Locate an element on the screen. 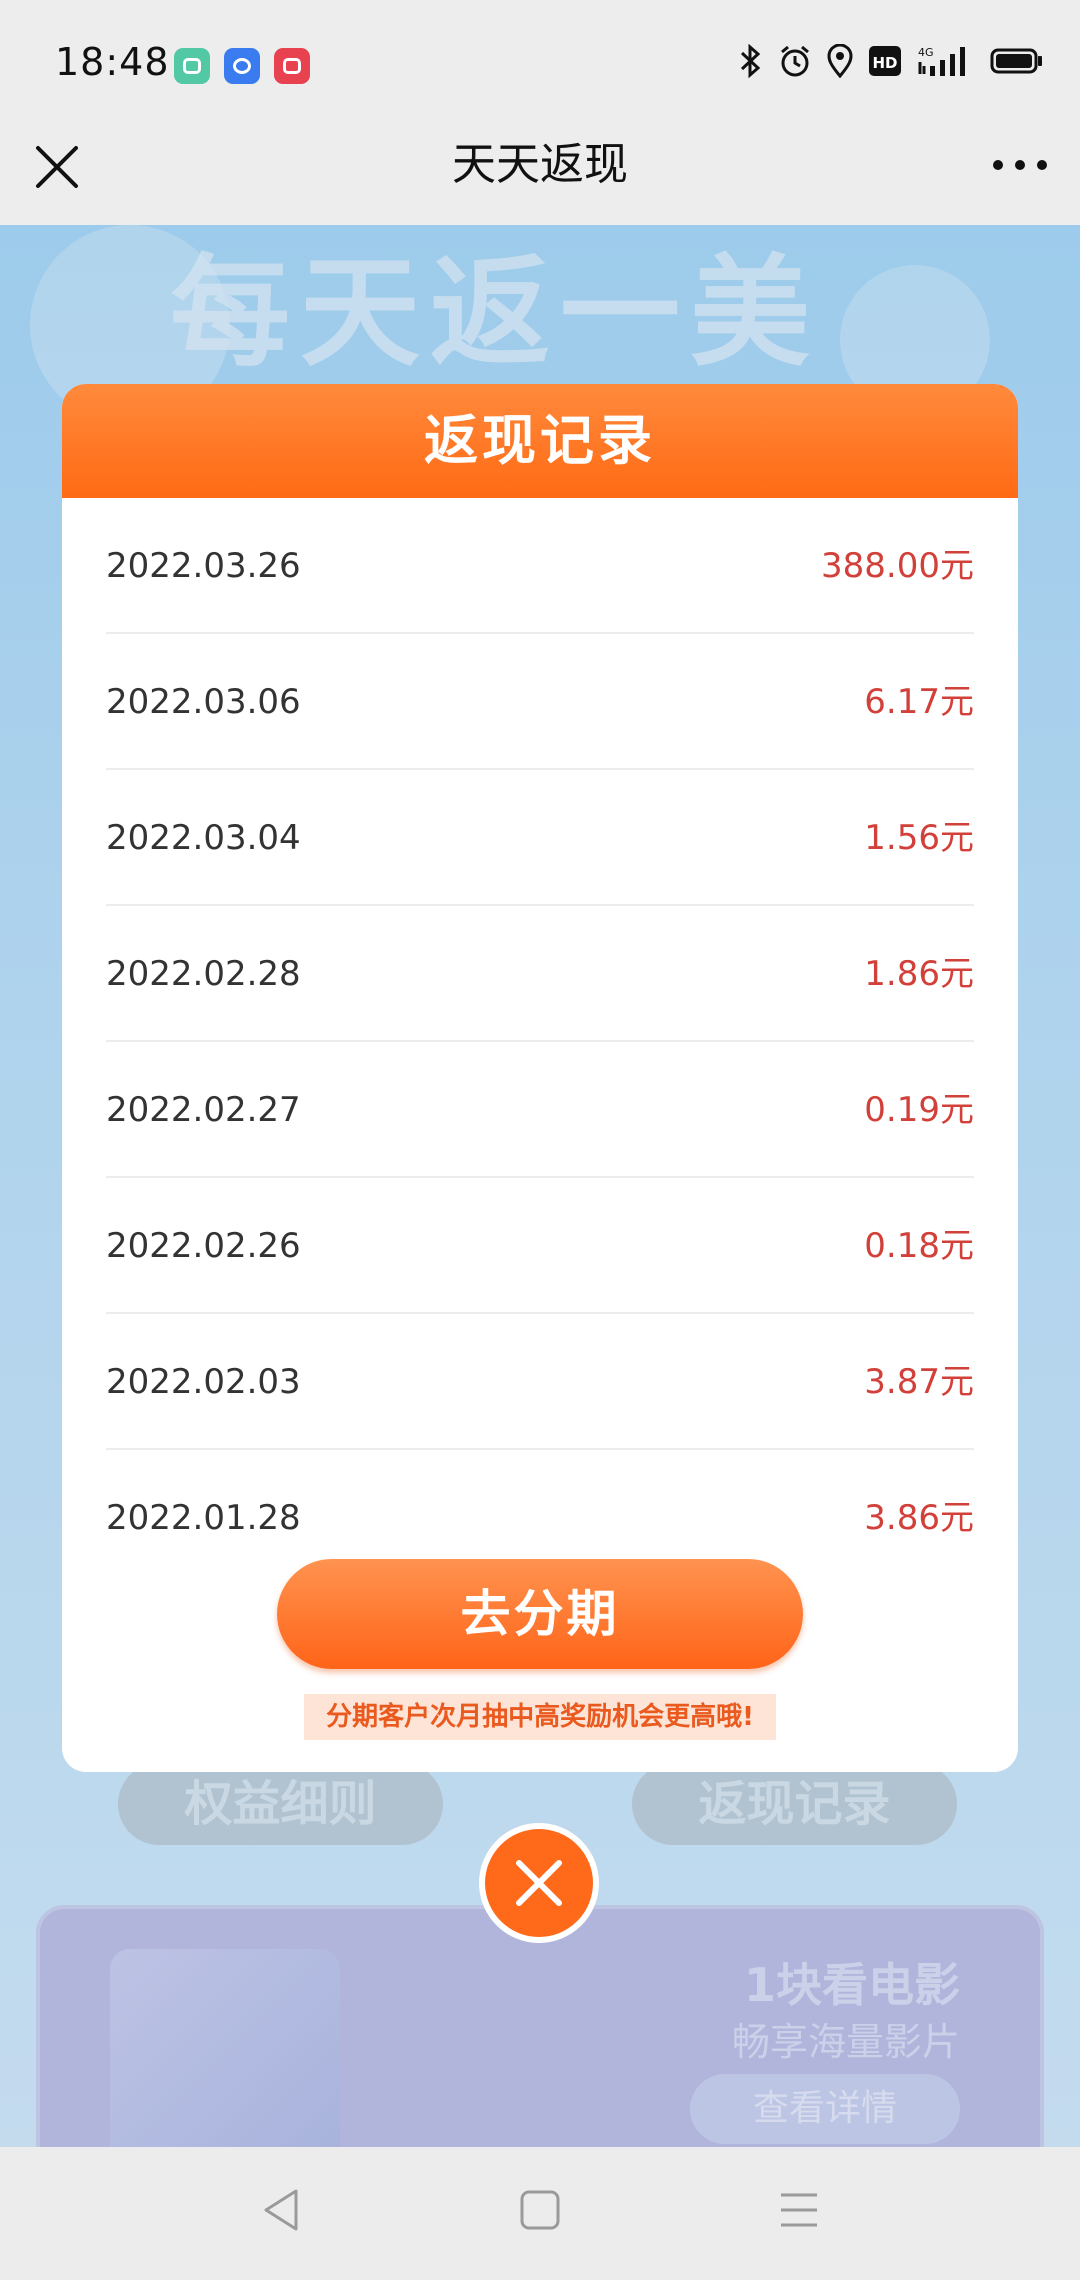 The image size is (1080, 2280). modal-title: 返现记录 is located at coordinates (540, 441).